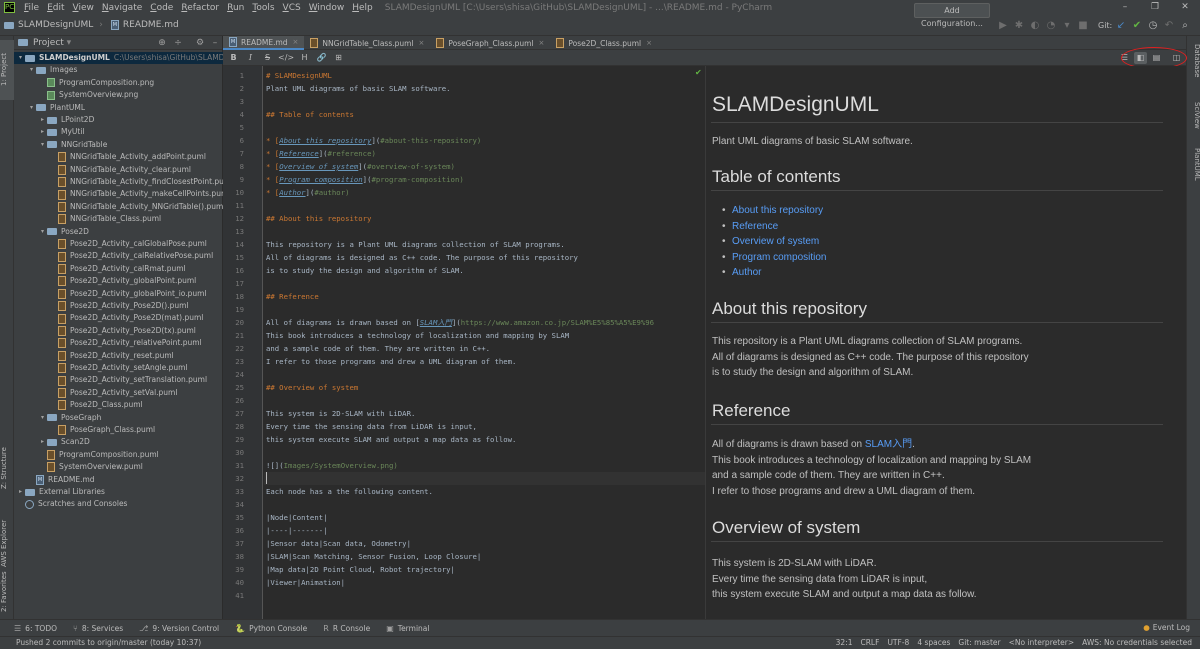  I want to click on bottom-tool-pythonconsole: 🐍 Python Console, so click(271, 628).